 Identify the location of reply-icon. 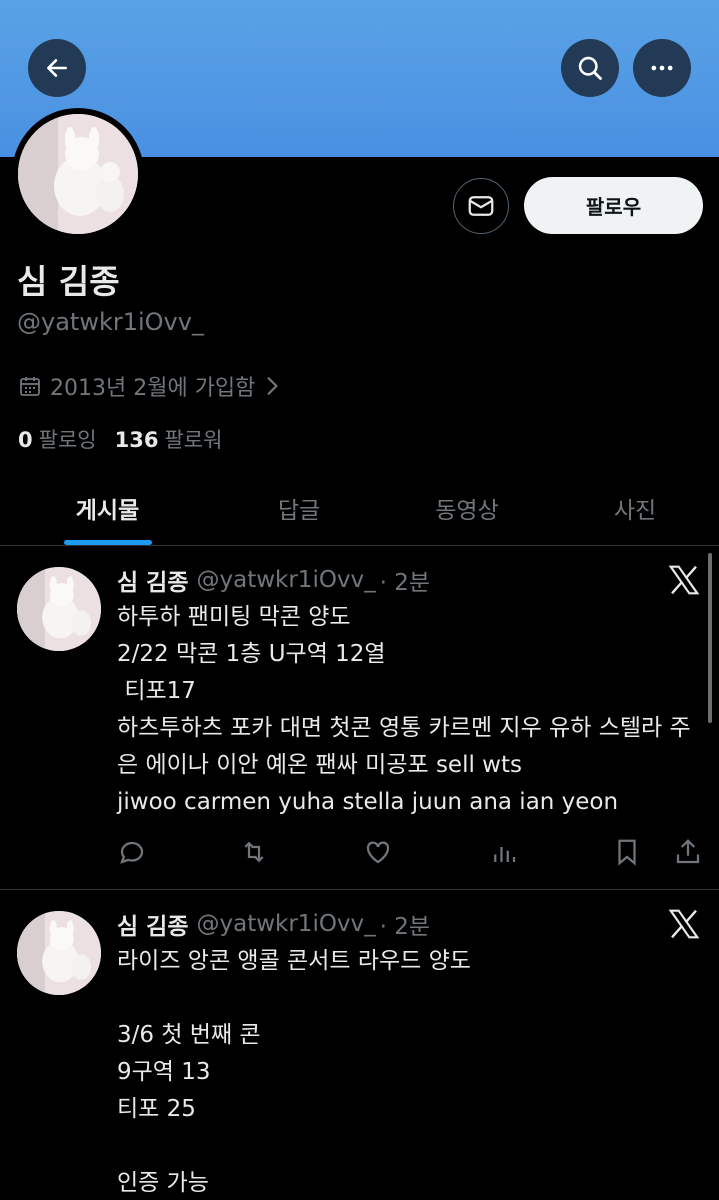
(132, 852).